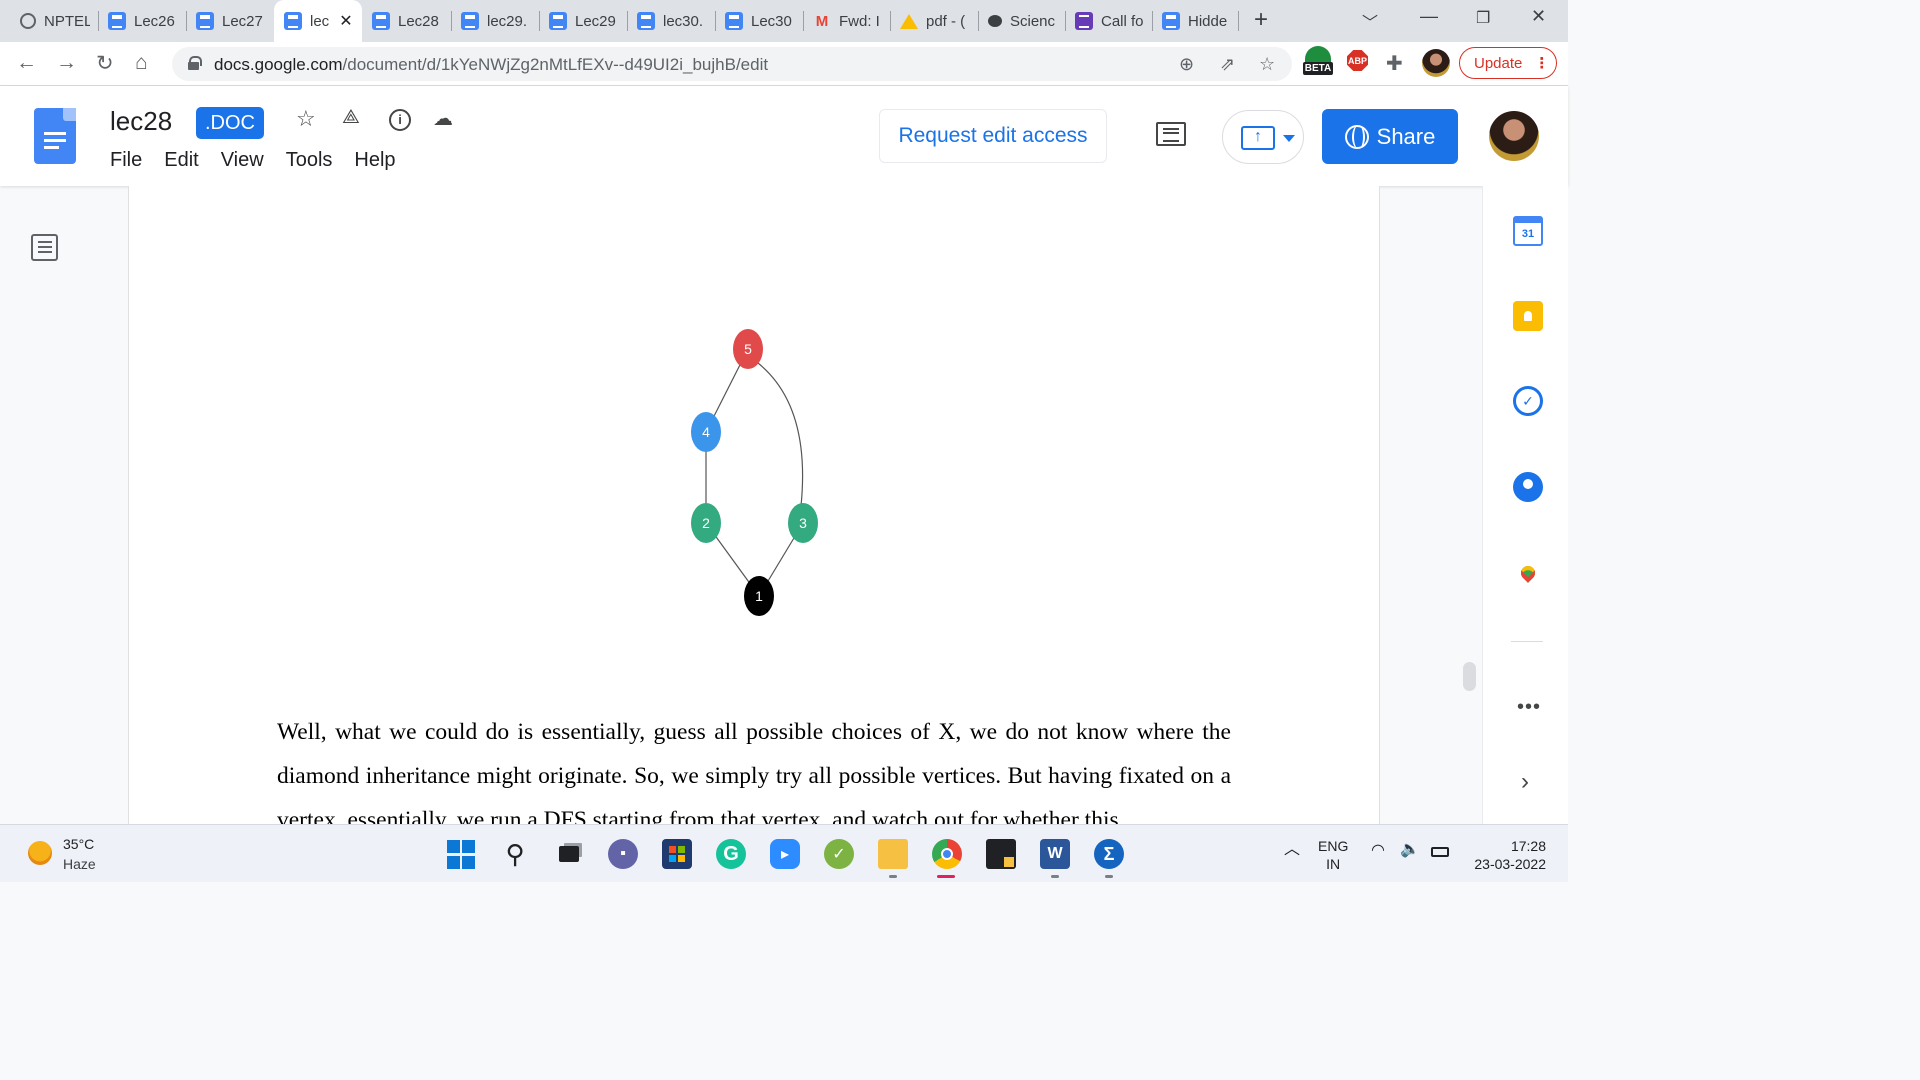 The image size is (1920, 1080). Describe the element at coordinates (1055, 854) in the screenshot. I see `word-icon: W` at that location.